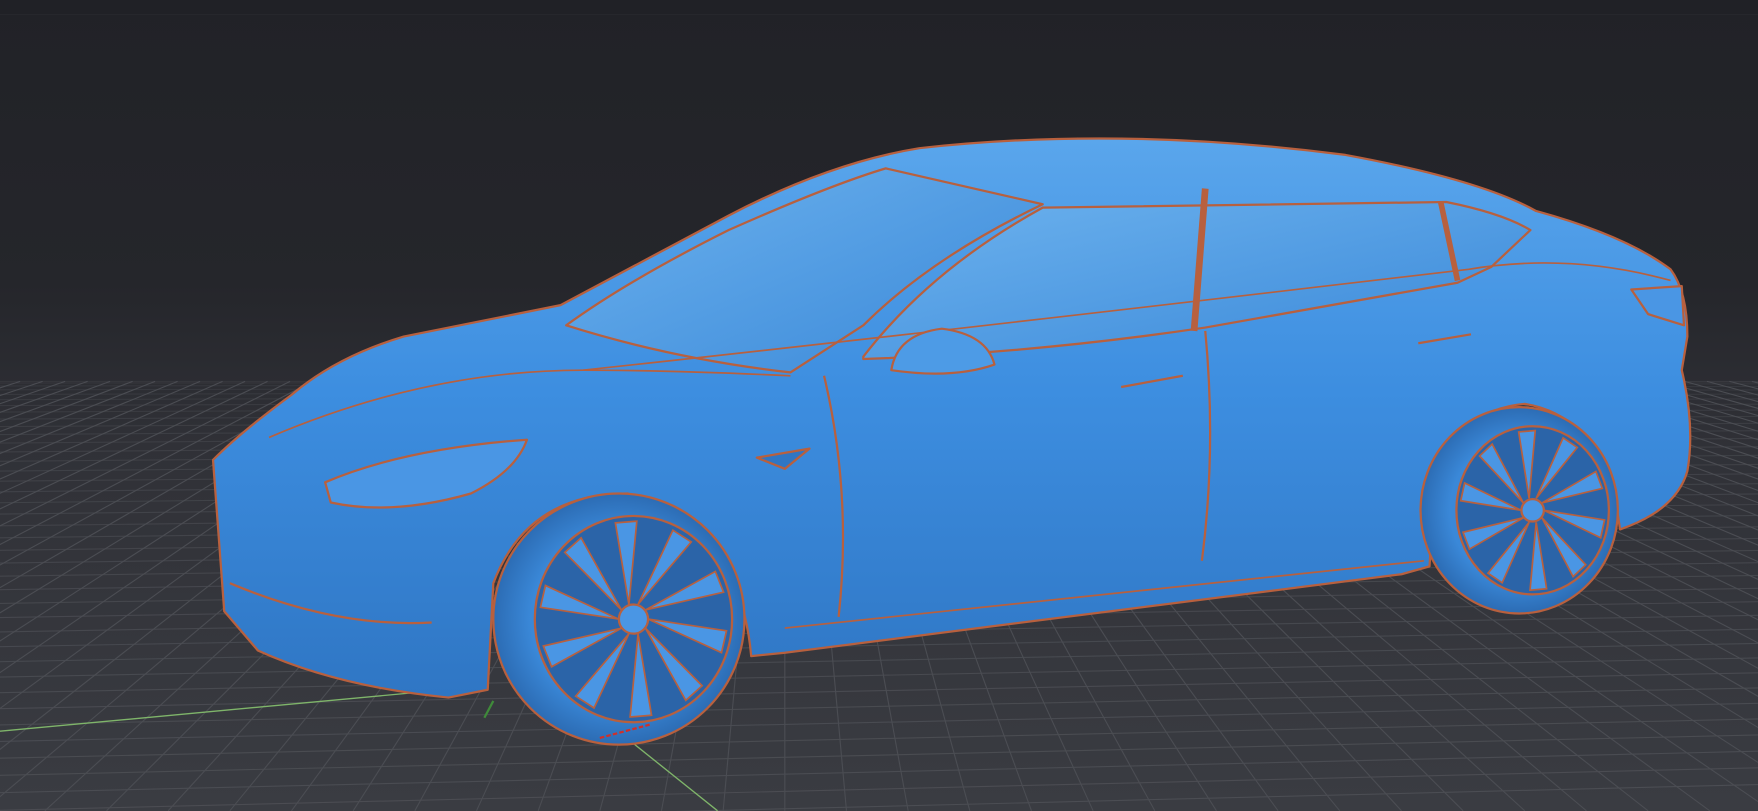  Describe the element at coordinates (489, 709) in the screenshot. I see `gizmo-y-axis` at that location.